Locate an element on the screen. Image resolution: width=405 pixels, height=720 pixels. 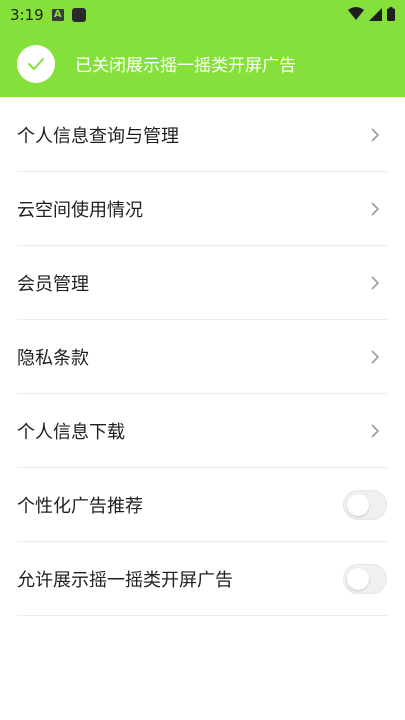
menu-item-shake-ads: 允许展示摇一摇类开屏广告 is located at coordinates (202, 579).